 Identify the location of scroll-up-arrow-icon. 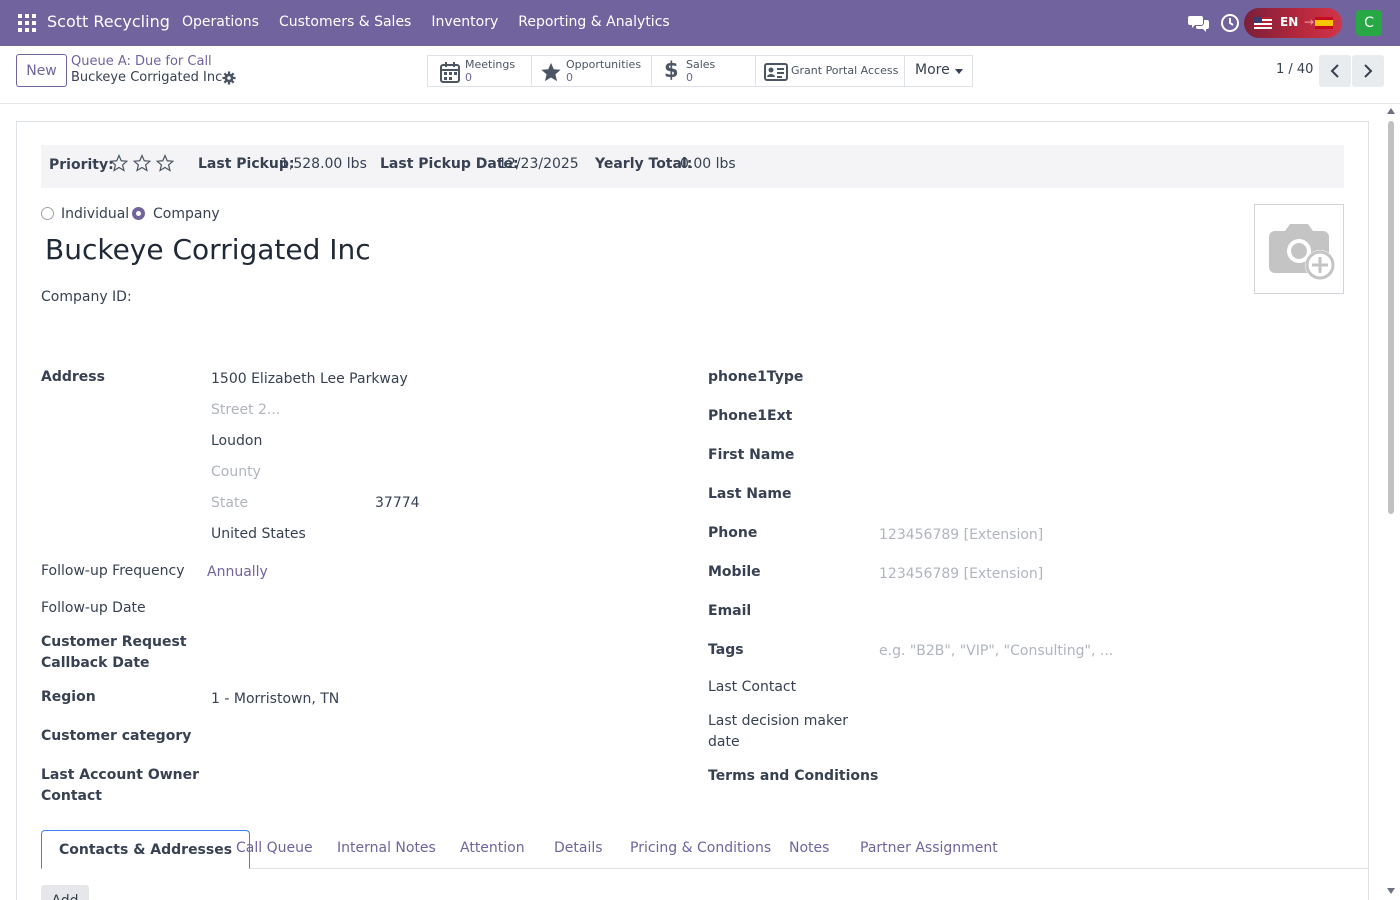
(1391, 111).